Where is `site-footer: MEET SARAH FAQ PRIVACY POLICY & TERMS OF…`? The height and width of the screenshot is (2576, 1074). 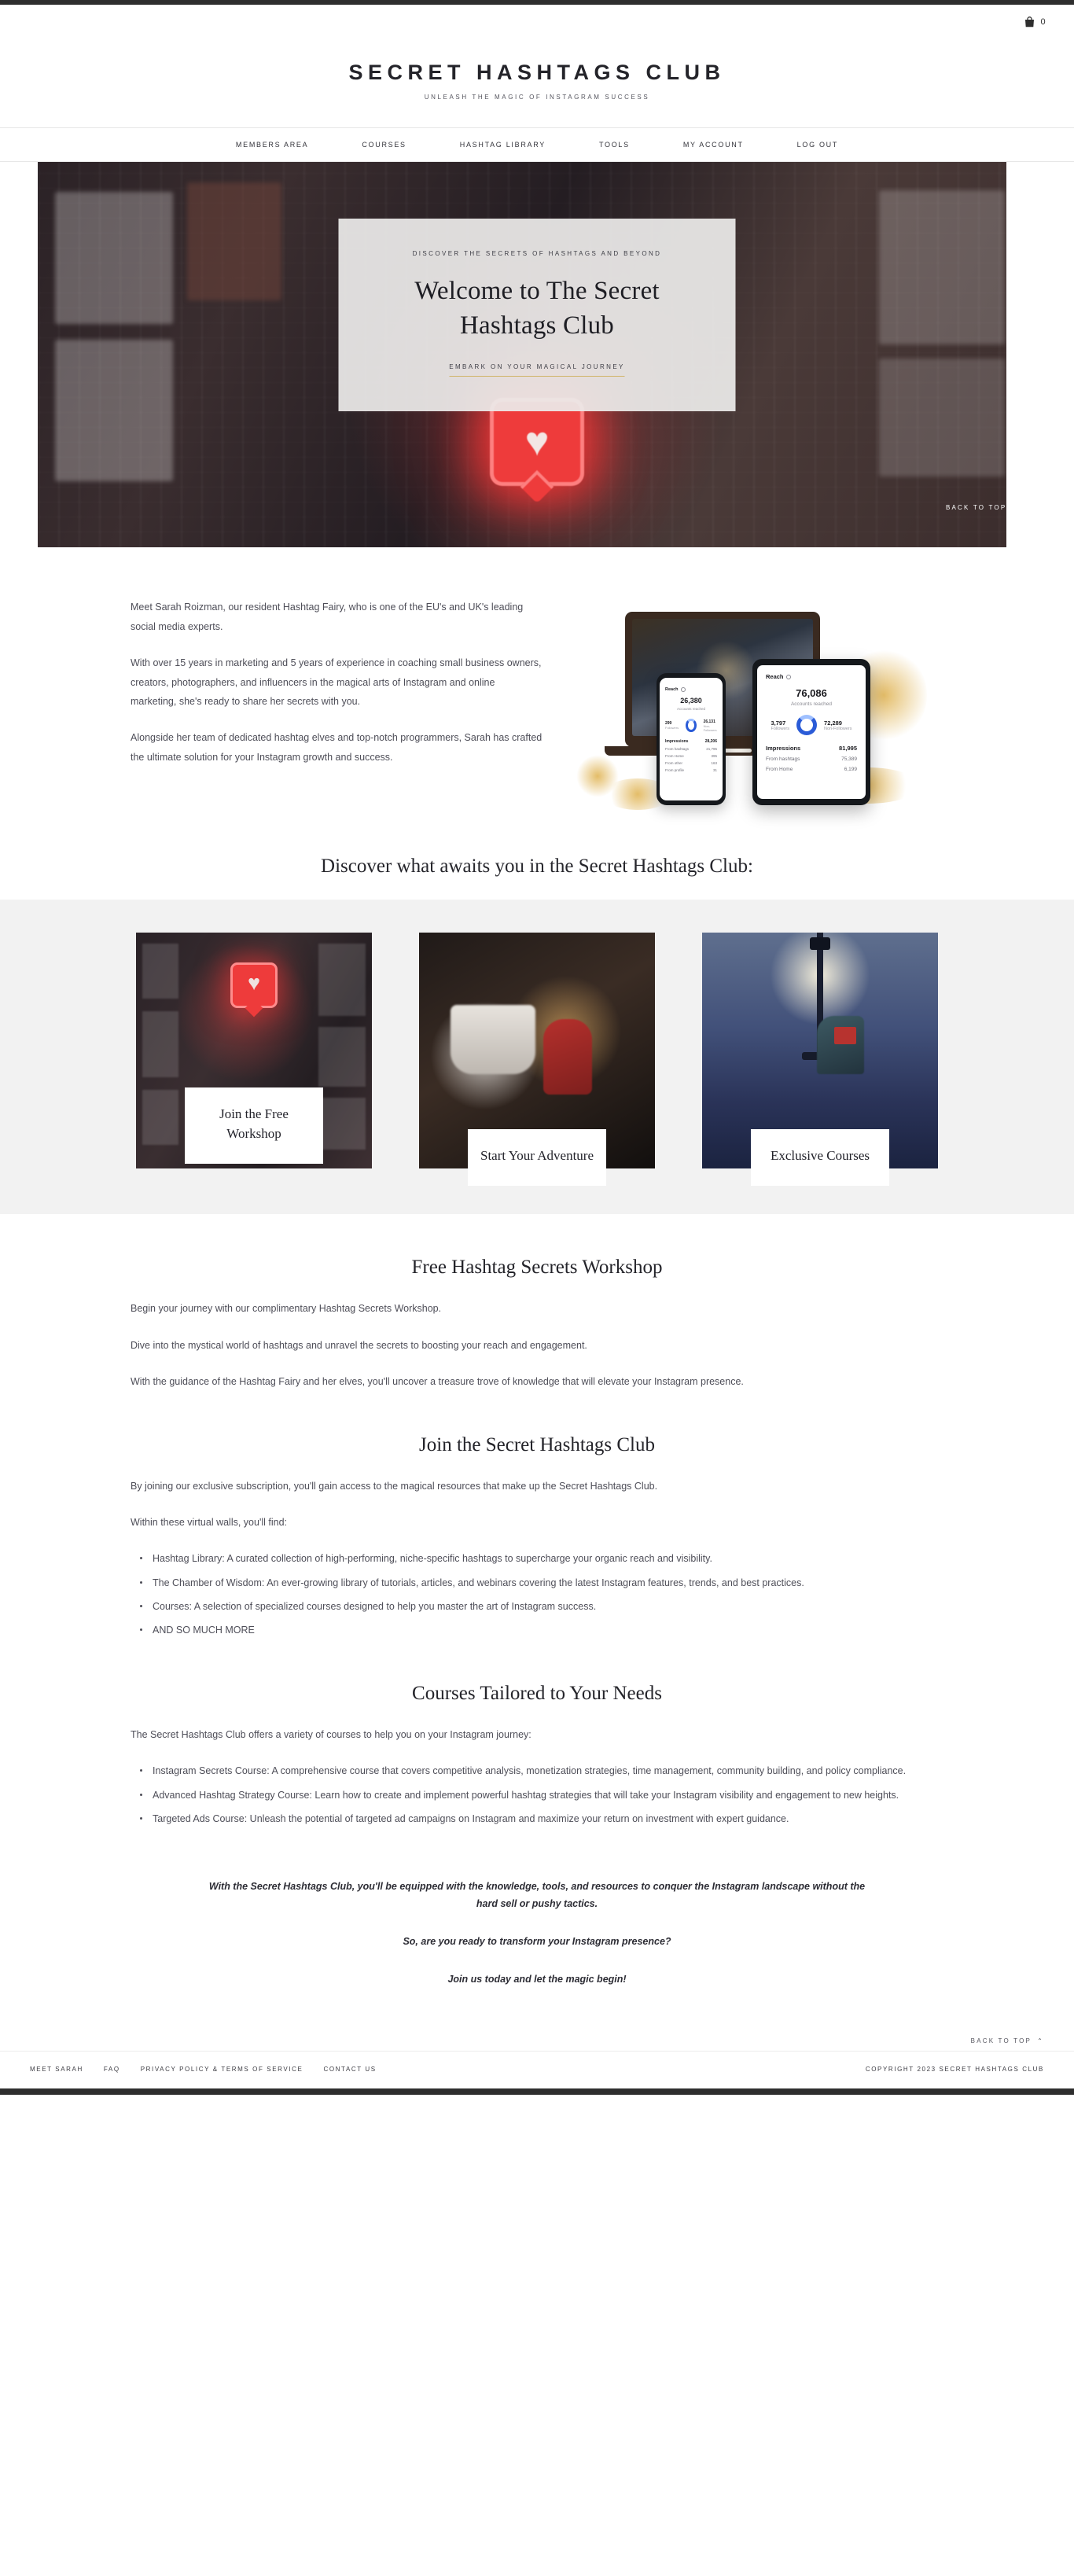 site-footer: MEET SARAH FAQ PRIVACY POLICY & TERMS OF… is located at coordinates (537, 2069).